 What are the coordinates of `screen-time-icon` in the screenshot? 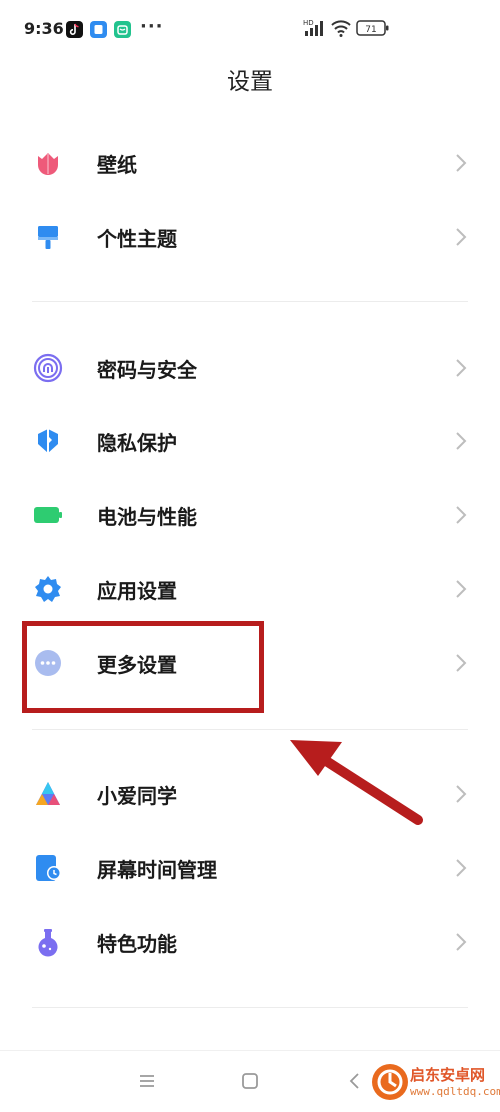 It's located at (48, 868).